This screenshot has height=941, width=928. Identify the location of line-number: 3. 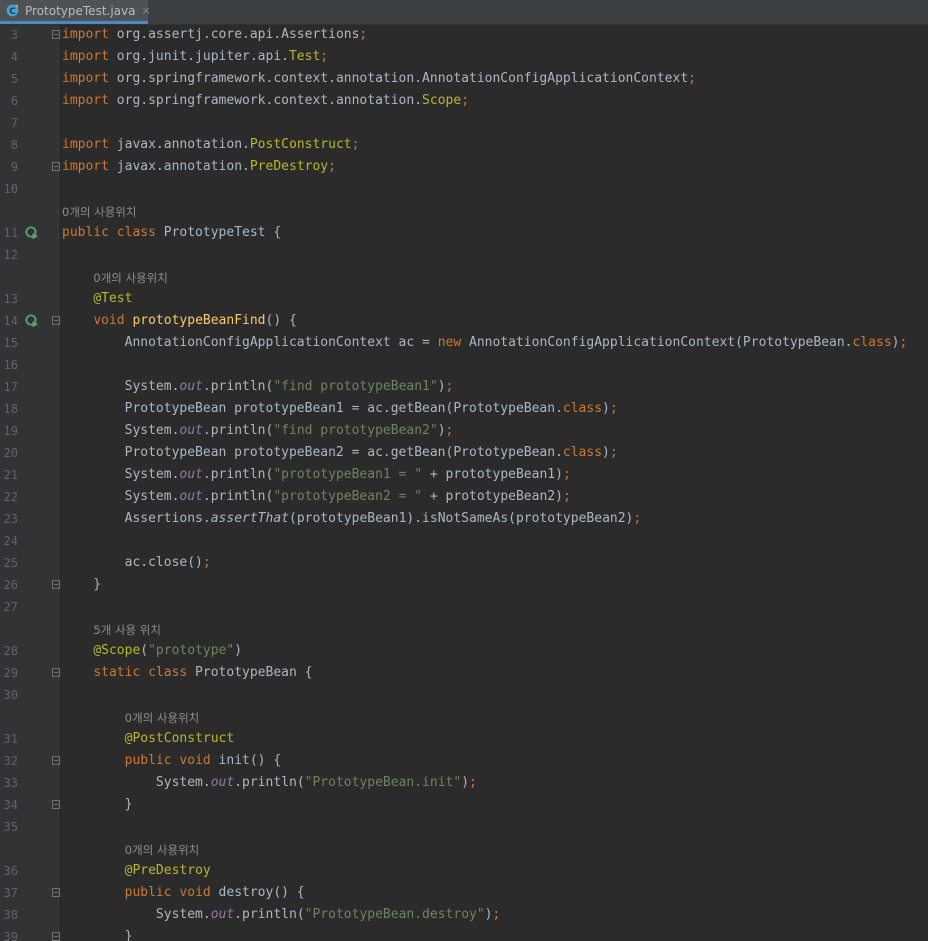
(14, 35).